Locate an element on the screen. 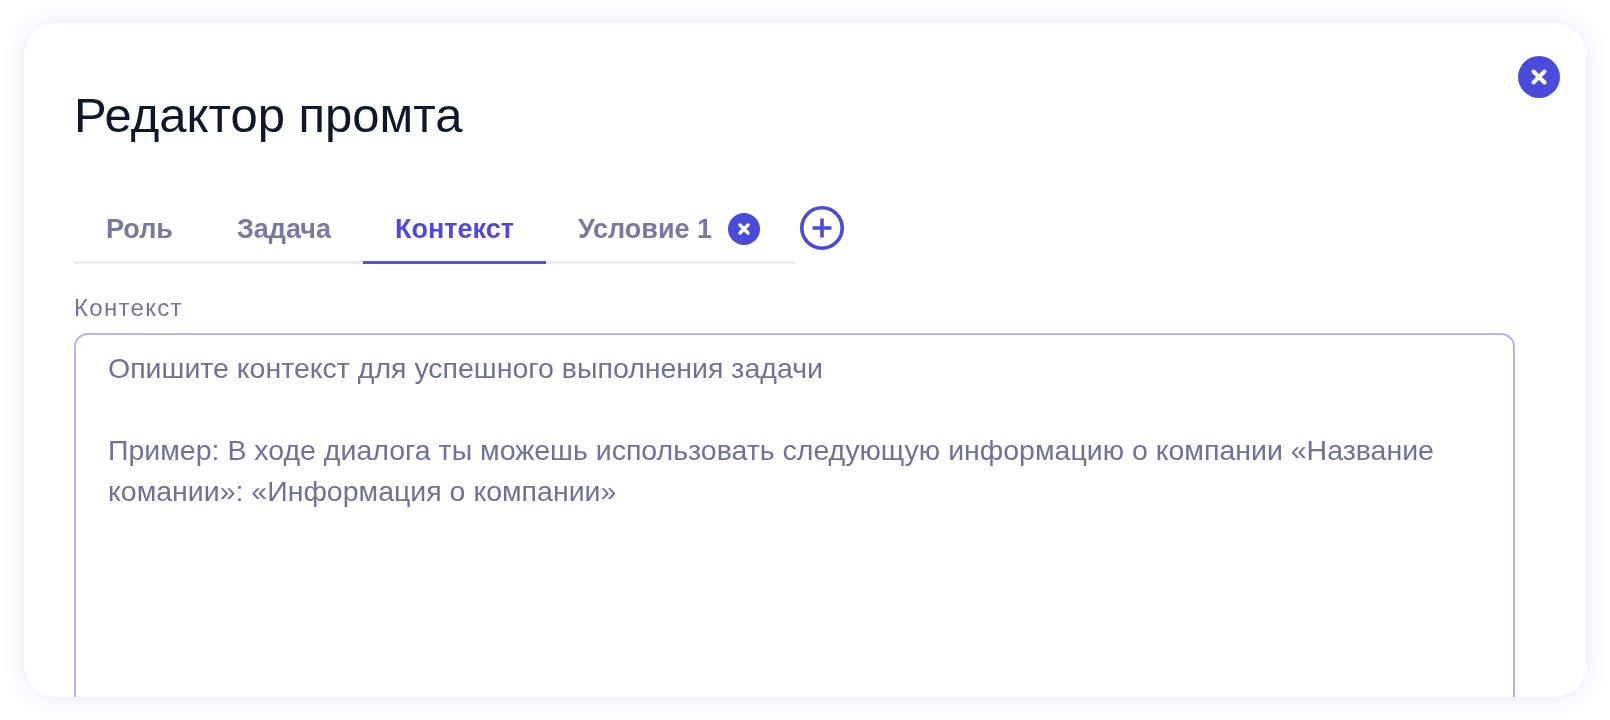  add-tab-button is located at coordinates (822, 228).